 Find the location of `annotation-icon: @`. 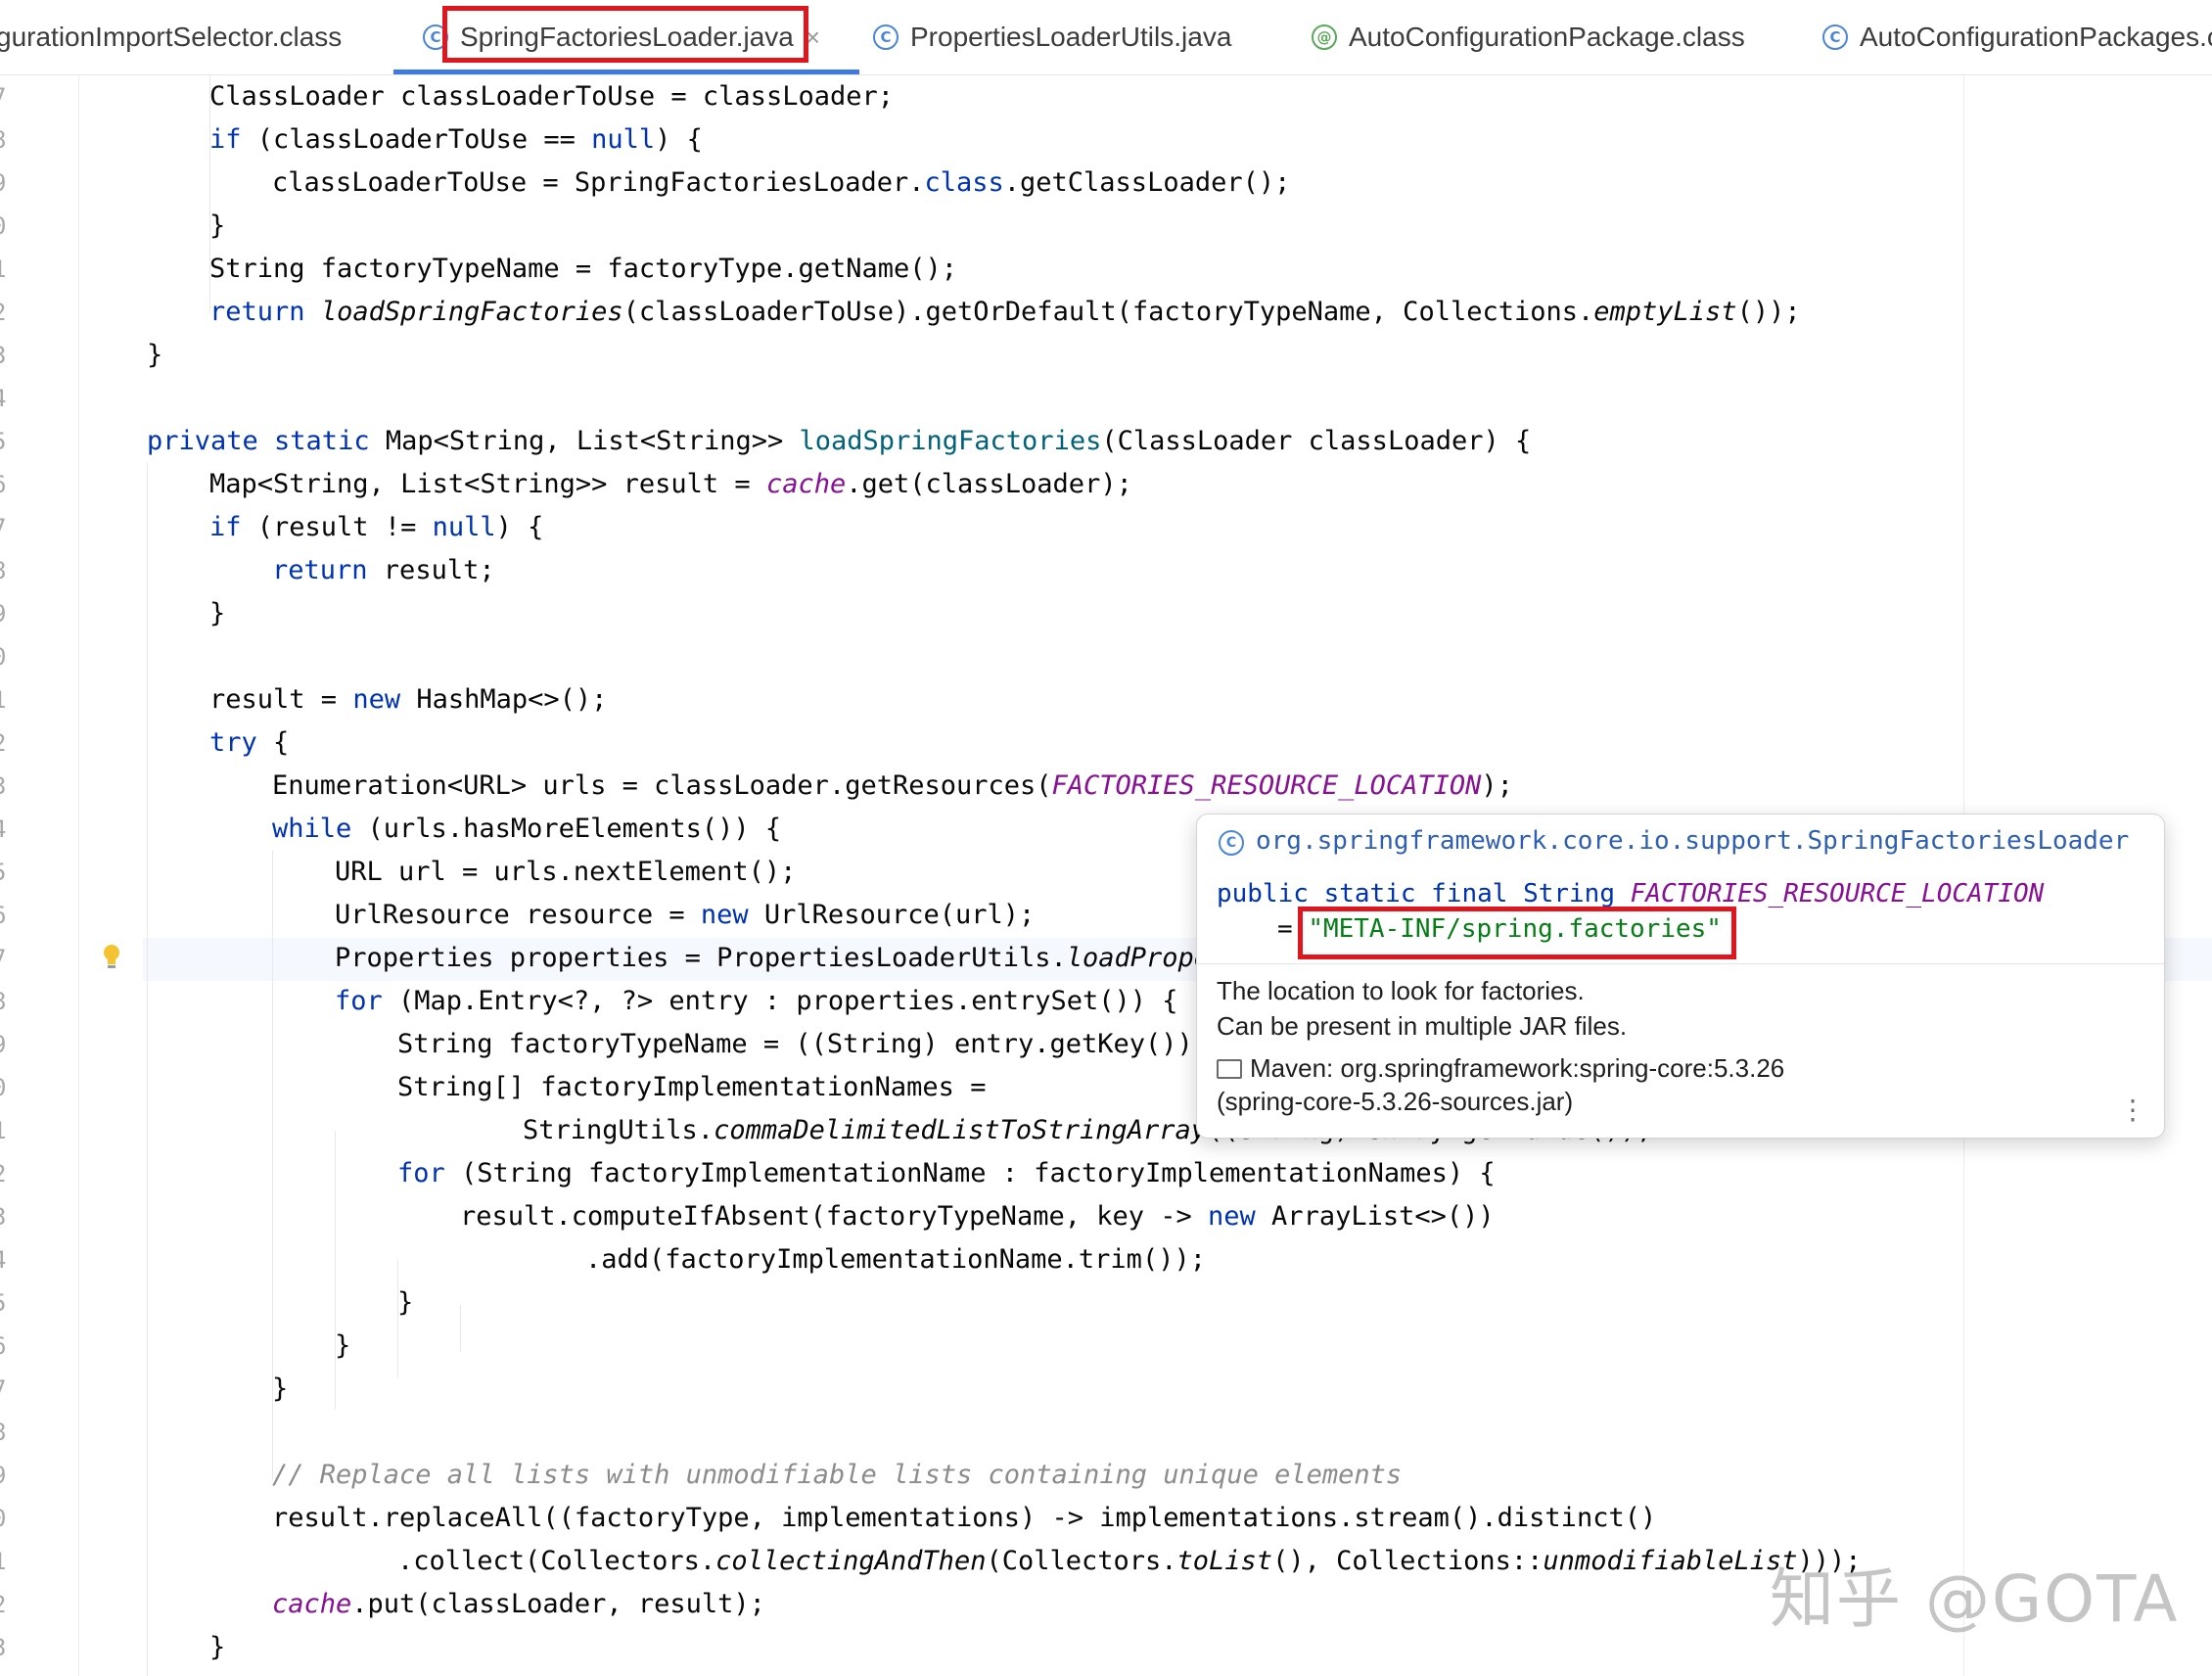

annotation-icon: @ is located at coordinates (1324, 37).